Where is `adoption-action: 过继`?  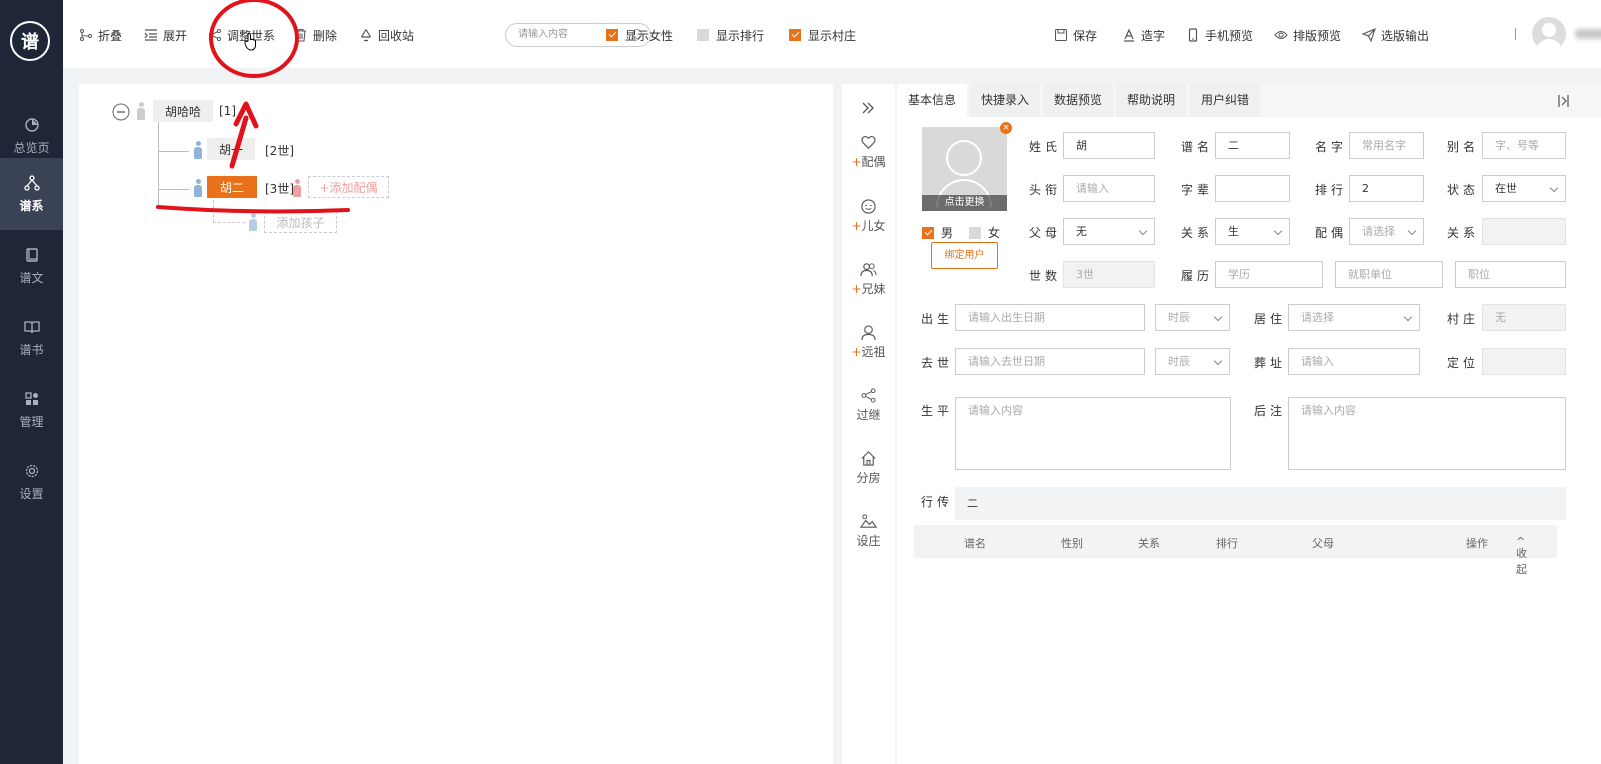
adoption-action: 过继 is located at coordinates (868, 405).